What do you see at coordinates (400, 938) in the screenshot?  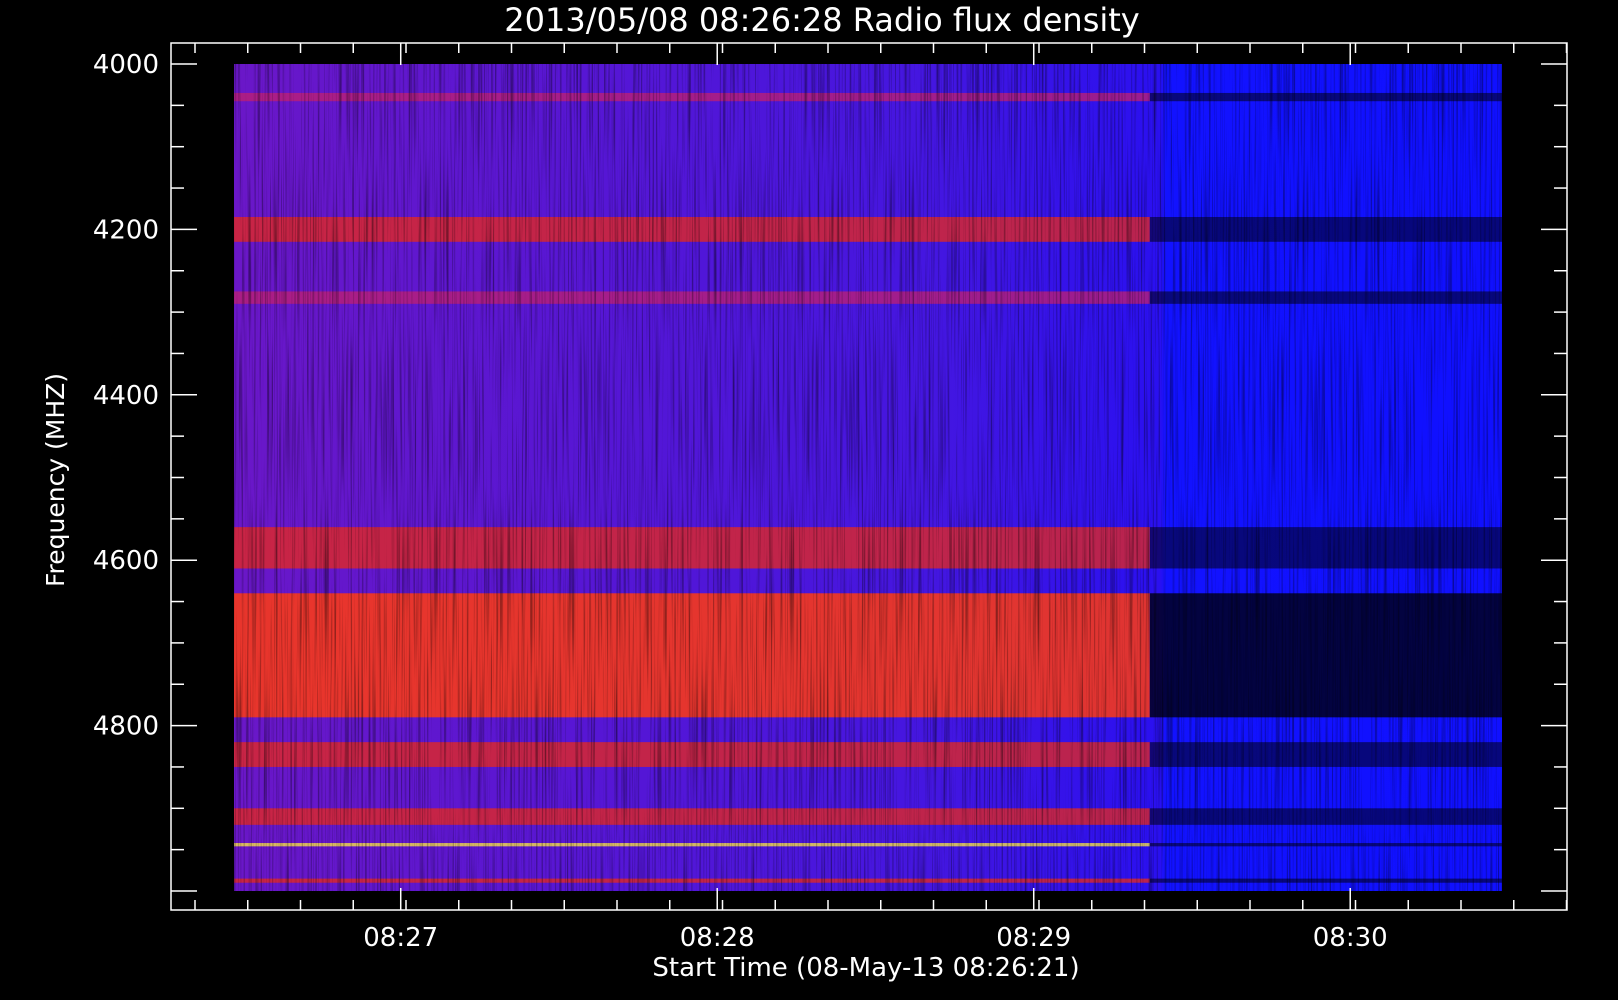 I see `x-tick-label: 08:27` at bounding box center [400, 938].